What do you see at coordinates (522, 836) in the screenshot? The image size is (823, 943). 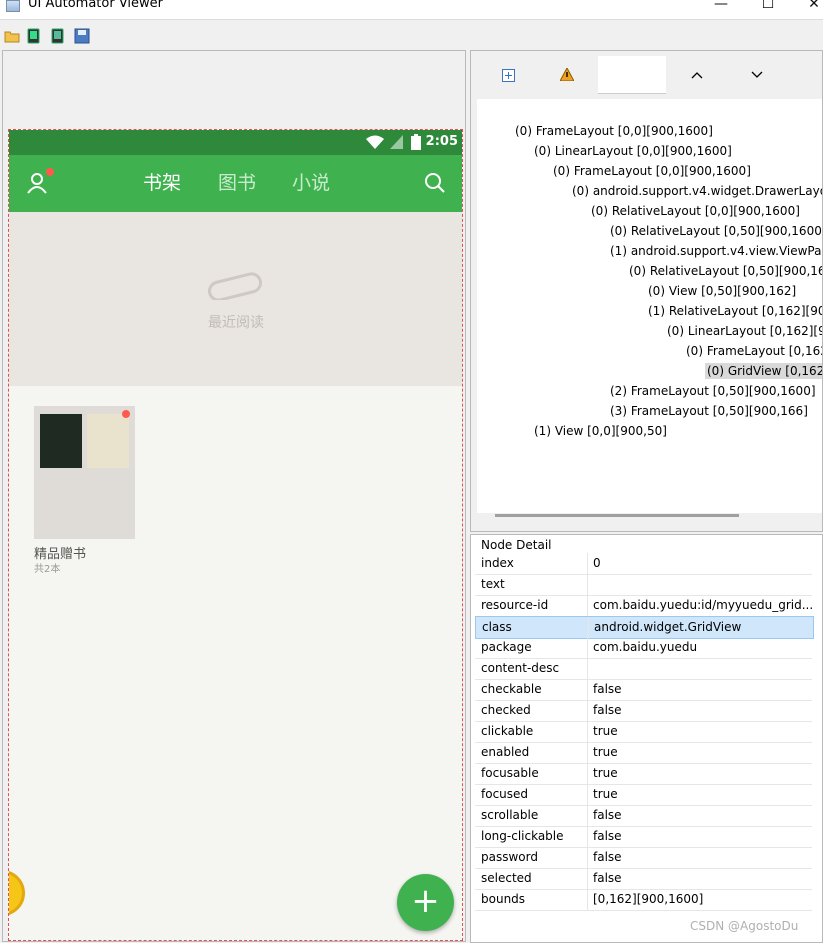 I see `detail-key: long-clickable` at bounding box center [522, 836].